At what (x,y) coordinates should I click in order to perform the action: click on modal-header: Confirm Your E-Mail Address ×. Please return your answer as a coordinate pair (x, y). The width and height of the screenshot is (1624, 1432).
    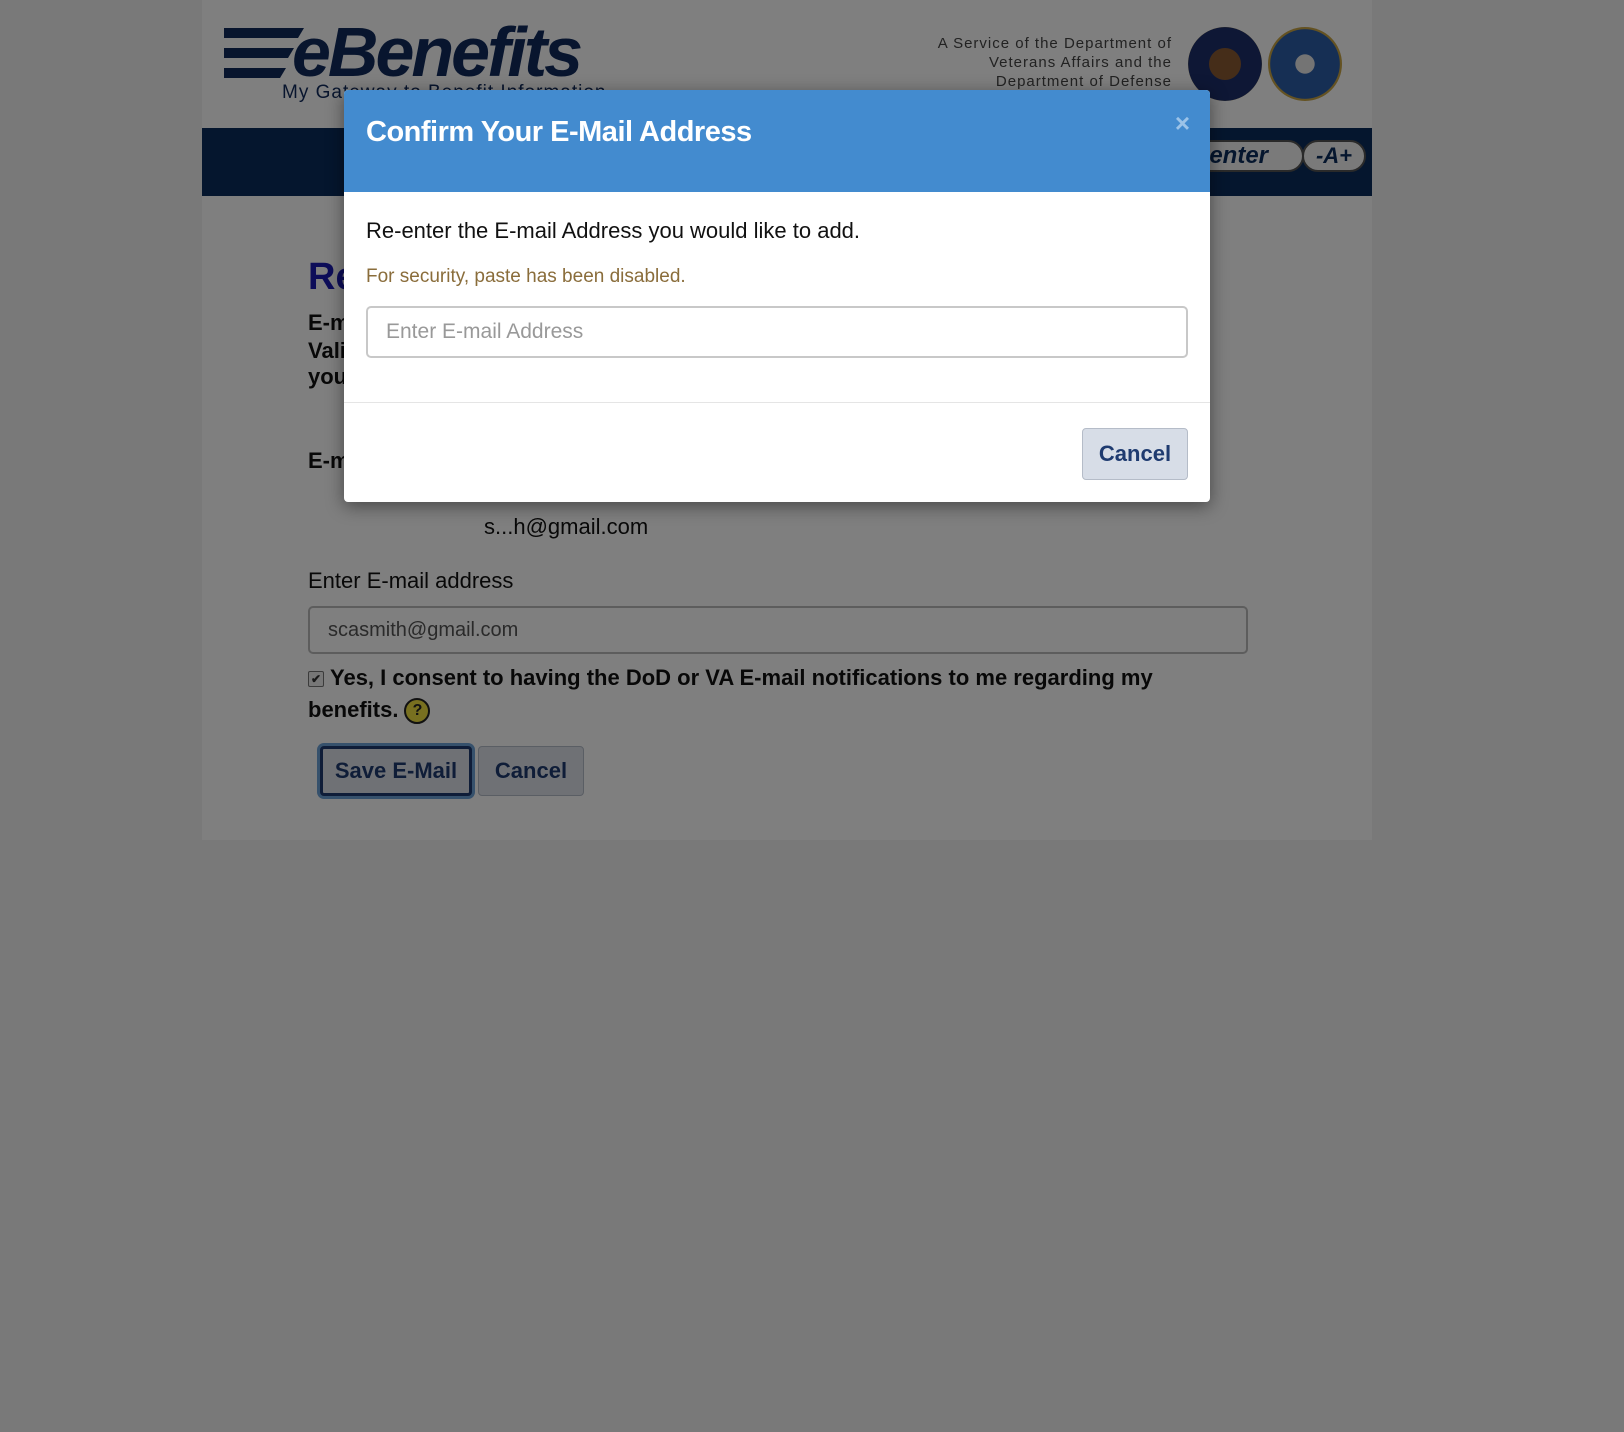
    Looking at the image, I should click on (777, 141).